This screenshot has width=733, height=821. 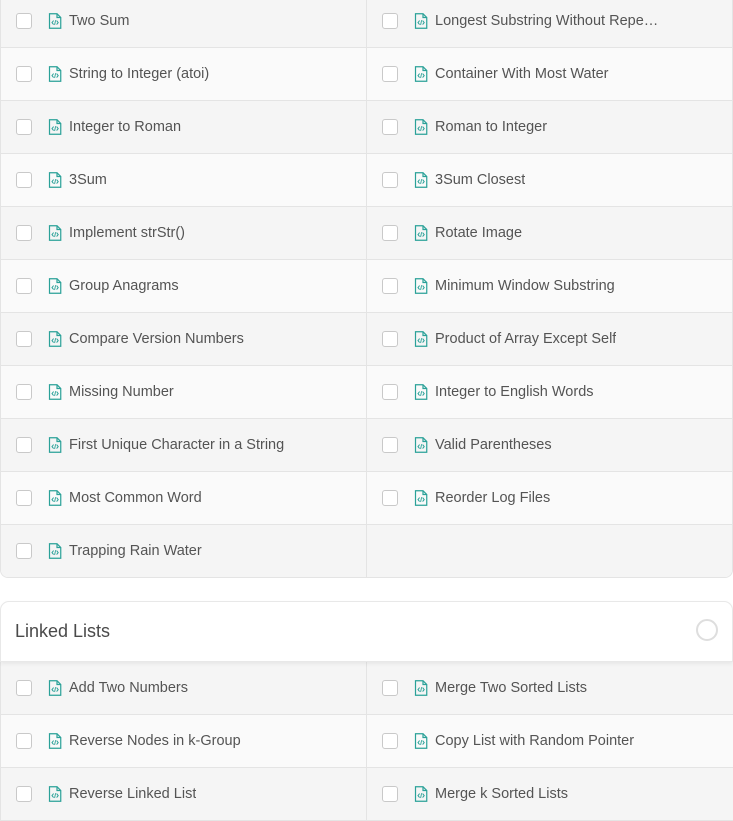 I want to click on problem-cell: Merge k Sorted Lists, so click(x=550, y=794).